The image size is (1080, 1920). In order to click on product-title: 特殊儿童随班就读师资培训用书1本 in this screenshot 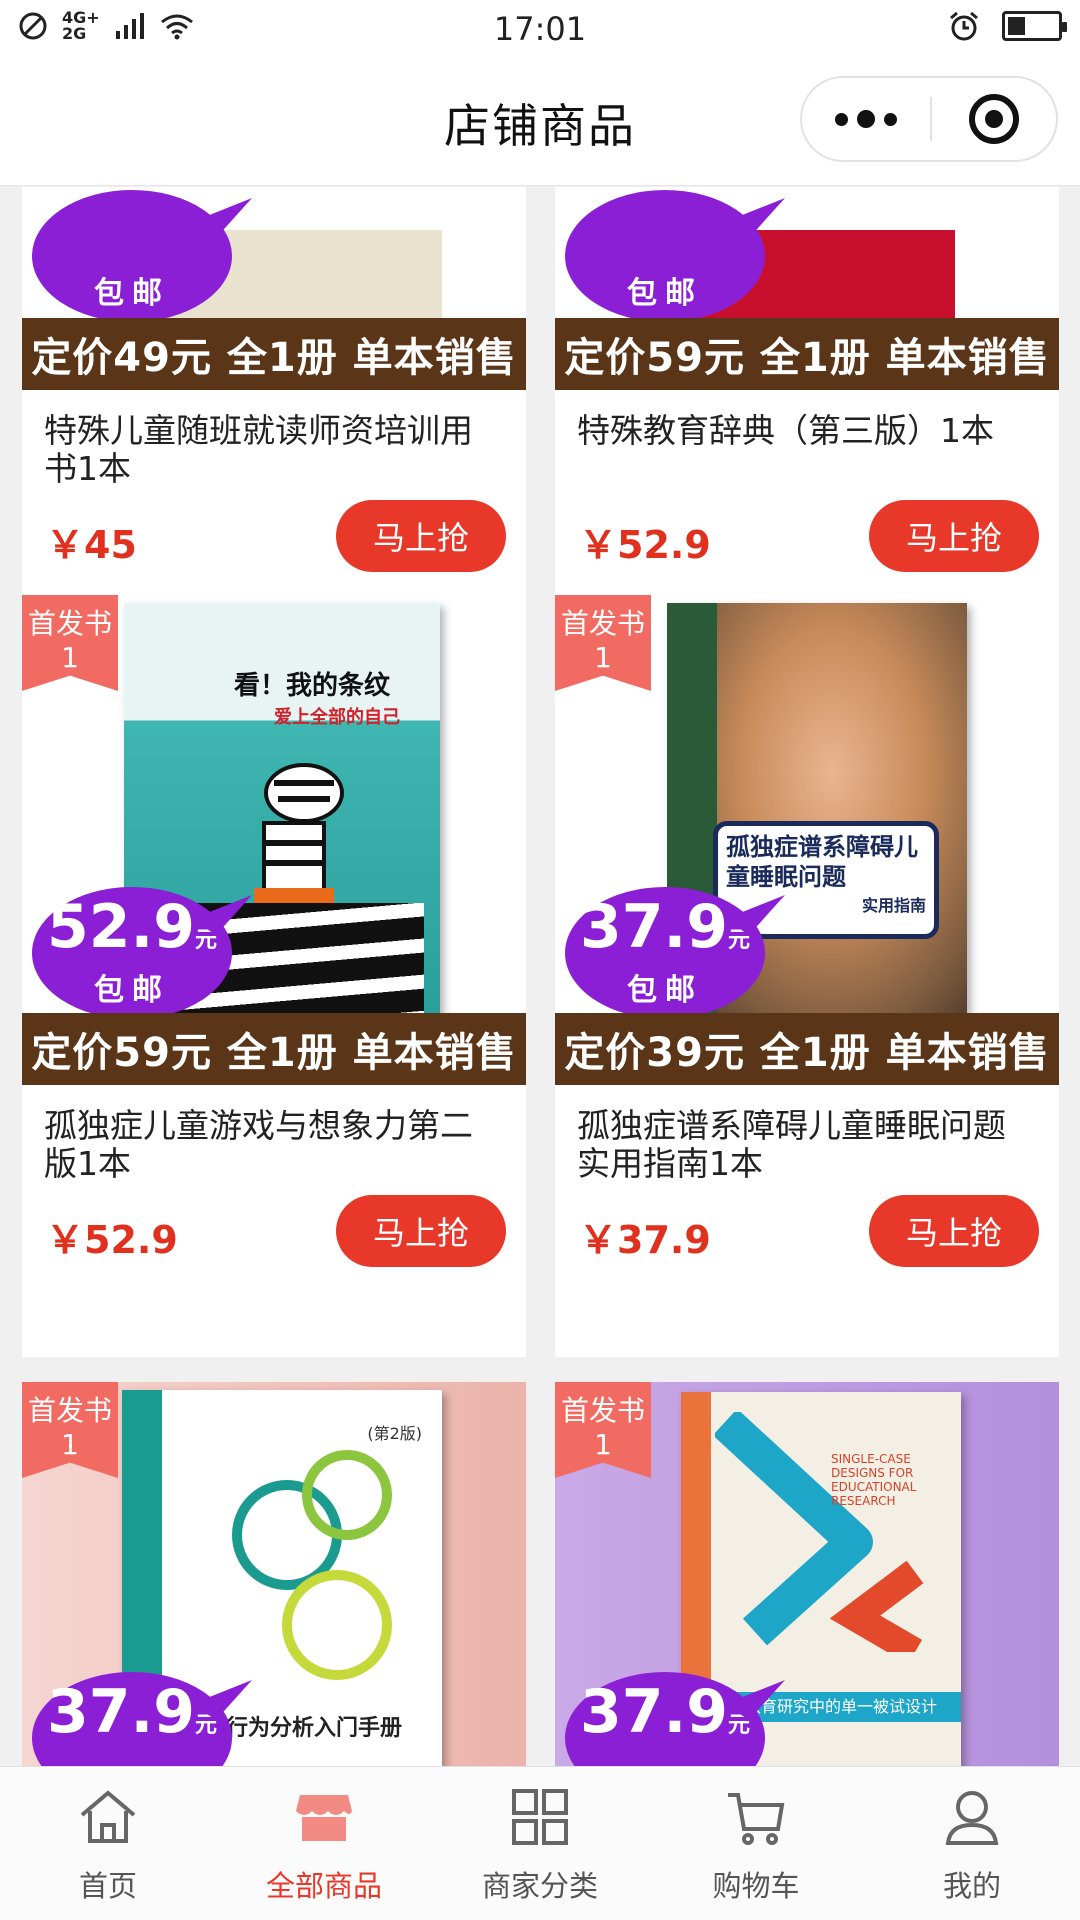, I will do `click(264, 450)`.